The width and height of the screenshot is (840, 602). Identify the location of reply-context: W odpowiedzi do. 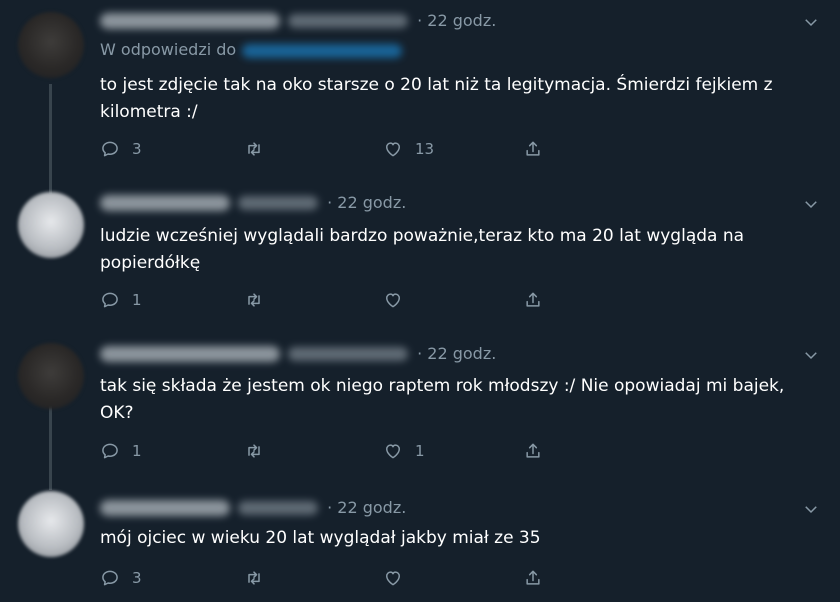
(251, 49).